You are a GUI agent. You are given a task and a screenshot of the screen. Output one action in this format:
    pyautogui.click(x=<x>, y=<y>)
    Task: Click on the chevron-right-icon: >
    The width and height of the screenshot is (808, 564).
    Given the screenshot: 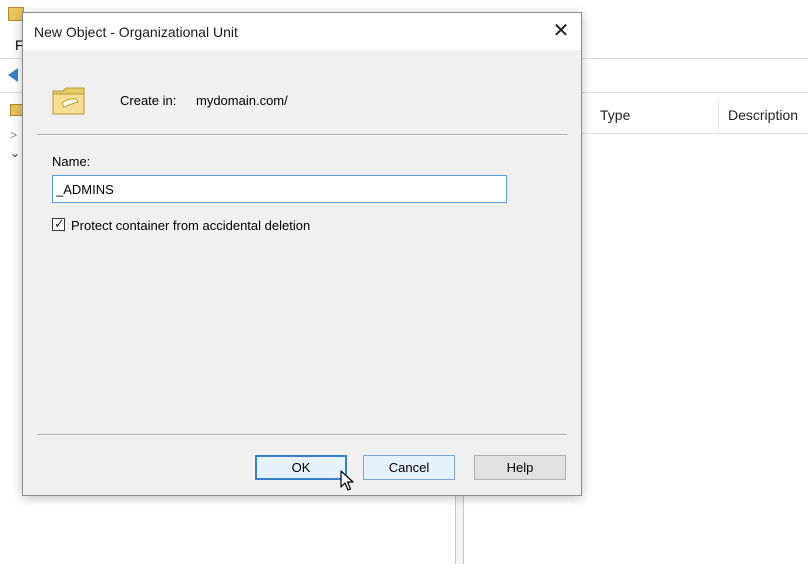 What is the action you would take?
    pyautogui.click(x=13, y=135)
    